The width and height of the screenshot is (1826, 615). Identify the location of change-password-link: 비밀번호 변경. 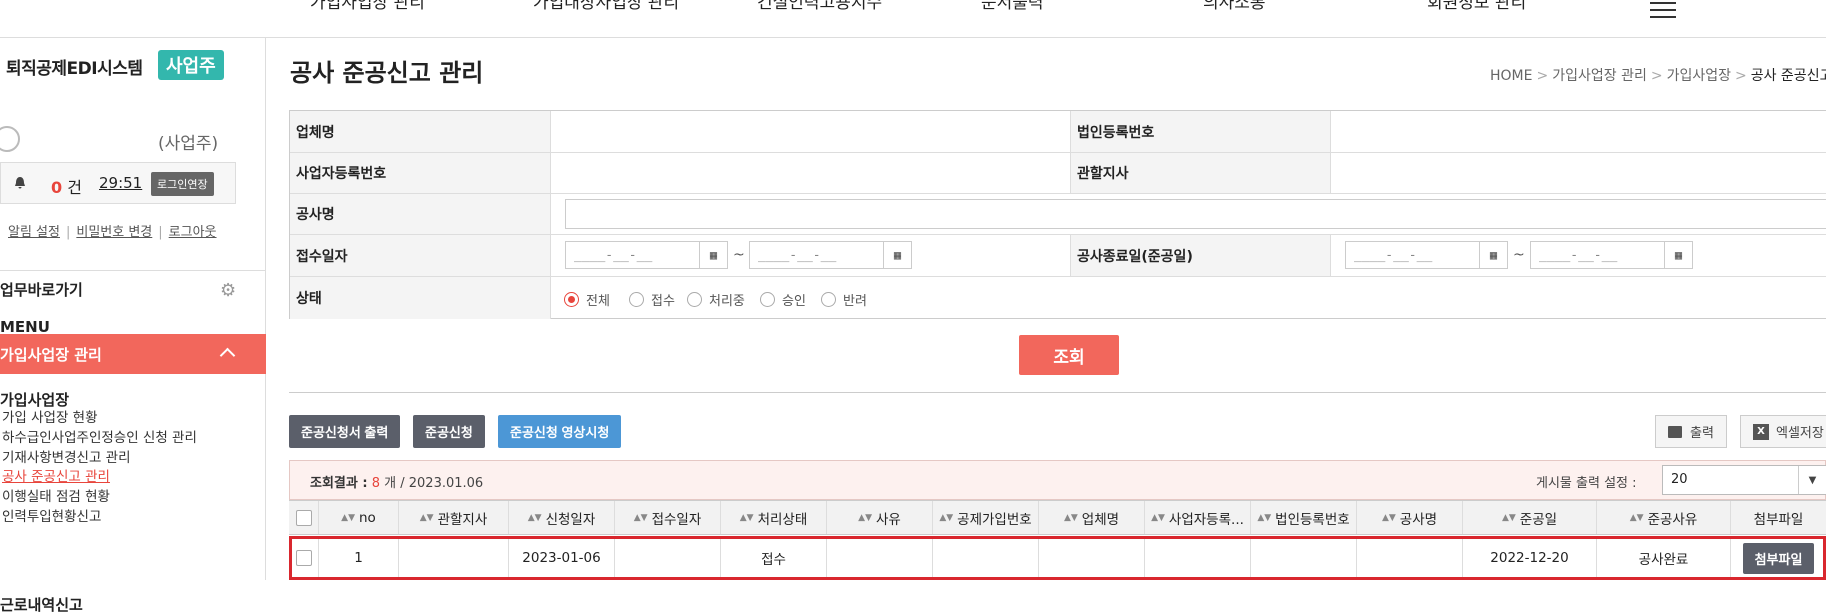
(114, 232).